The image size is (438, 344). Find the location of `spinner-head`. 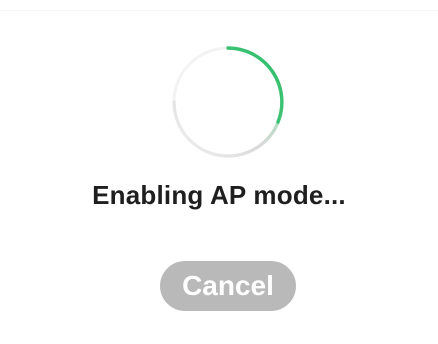

spinner-head is located at coordinates (255, 85).